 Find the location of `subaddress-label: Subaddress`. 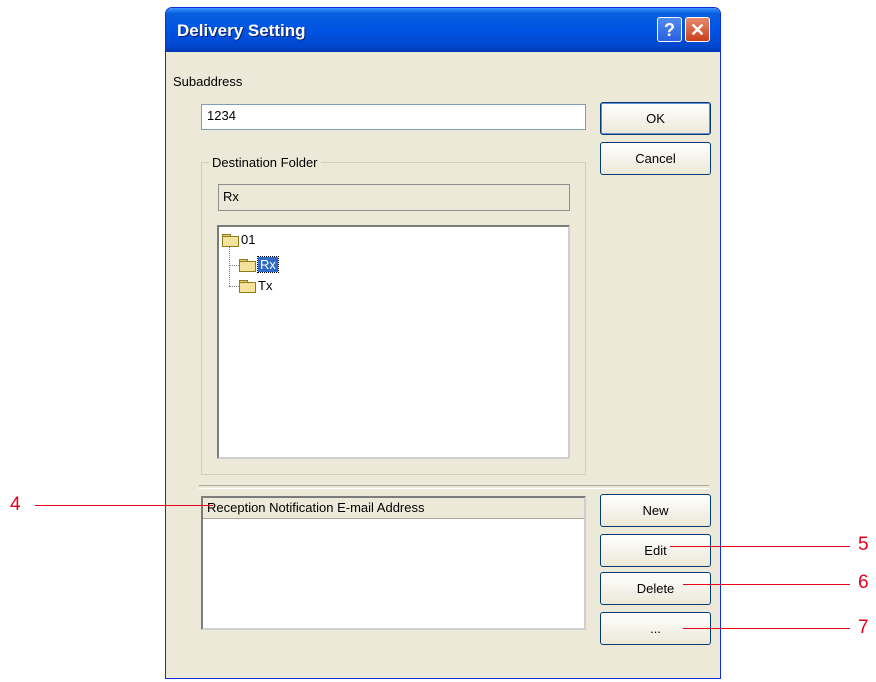

subaddress-label: Subaddress is located at coordinates (208, 81).